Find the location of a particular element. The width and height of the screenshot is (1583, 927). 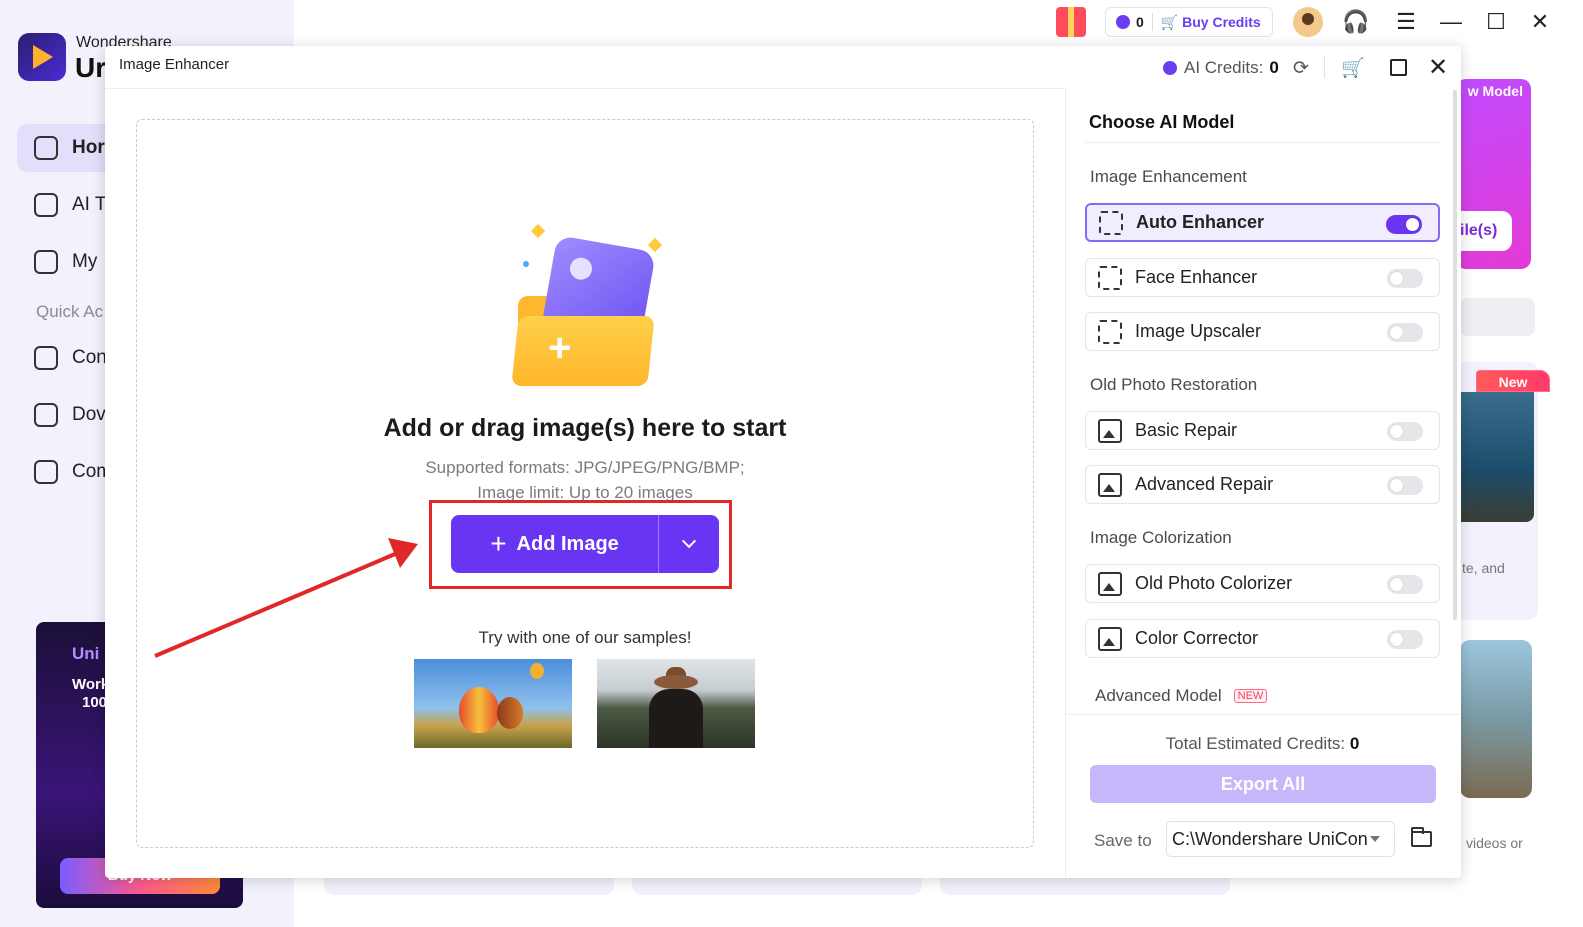

supported-formats: Supported formats: JPG/JPEG/PNG/BMP; is located at coordinates (585, 467).